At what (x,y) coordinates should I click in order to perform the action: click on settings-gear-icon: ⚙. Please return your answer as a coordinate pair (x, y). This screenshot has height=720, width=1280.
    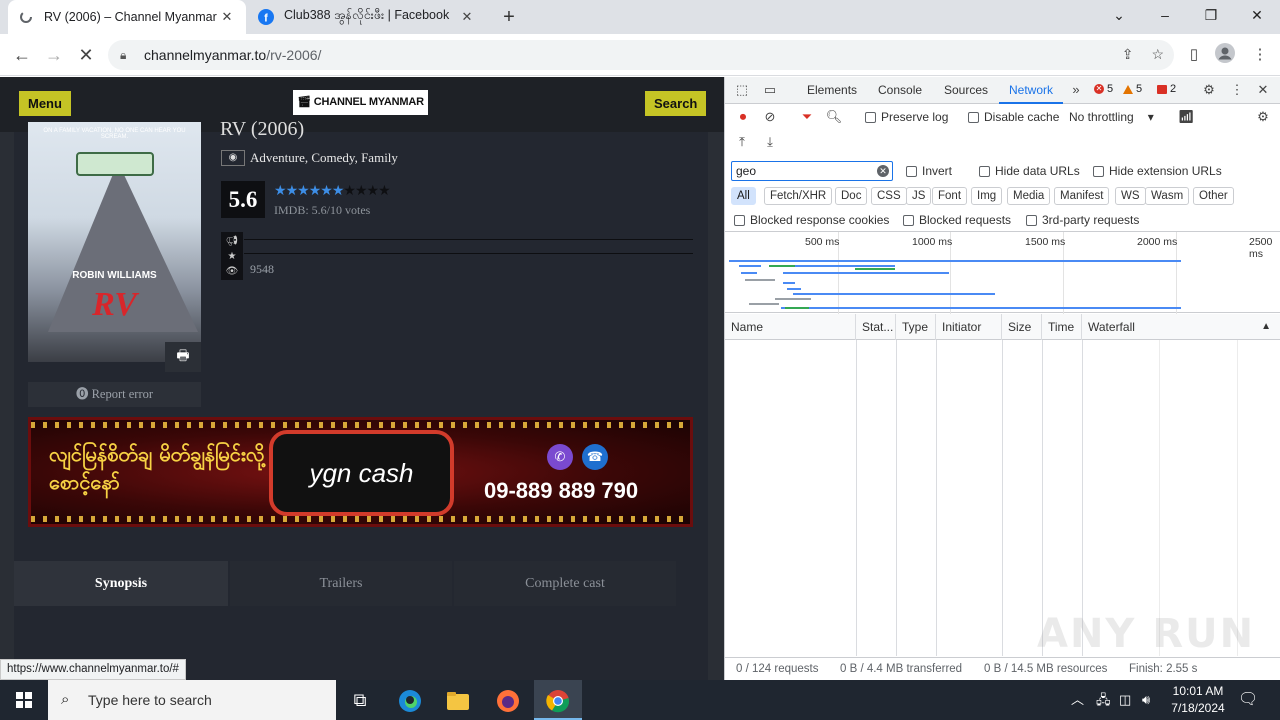
    Looking at the image, I should click on (1209, 90).